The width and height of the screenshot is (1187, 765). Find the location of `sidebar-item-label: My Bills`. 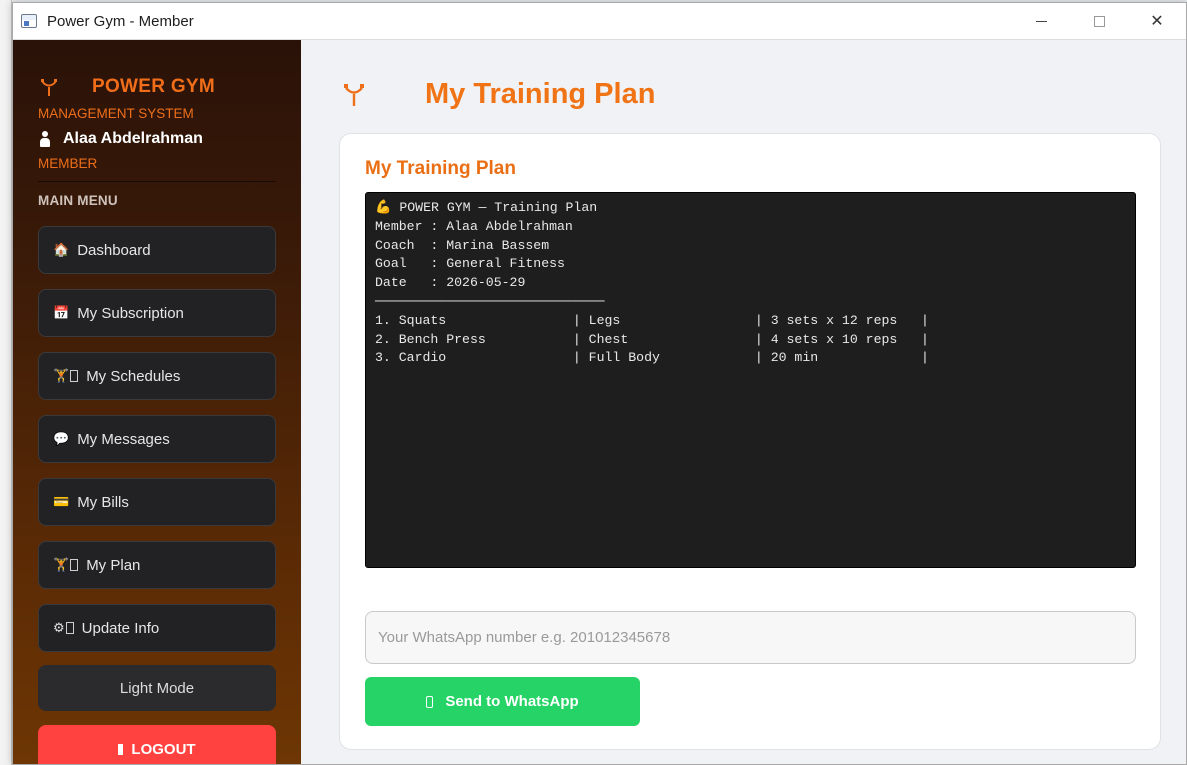

sidebar-item-label: My Bills is located at coordinates (103, 502).